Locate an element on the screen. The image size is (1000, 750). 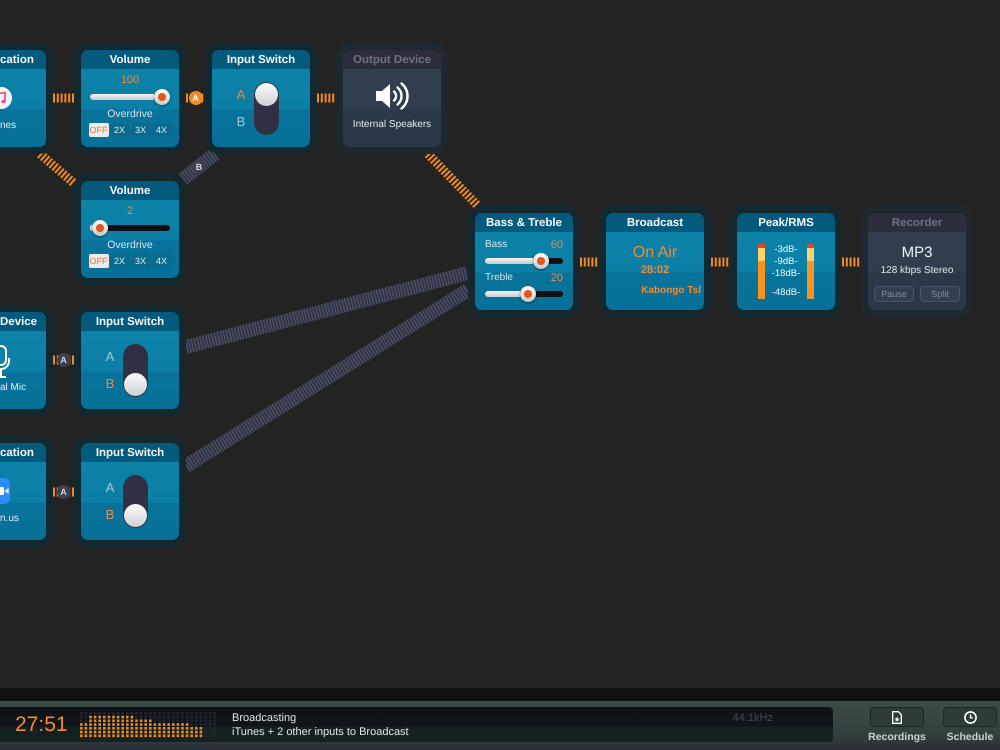
music-note-icon is located at coordinates (6, 98).